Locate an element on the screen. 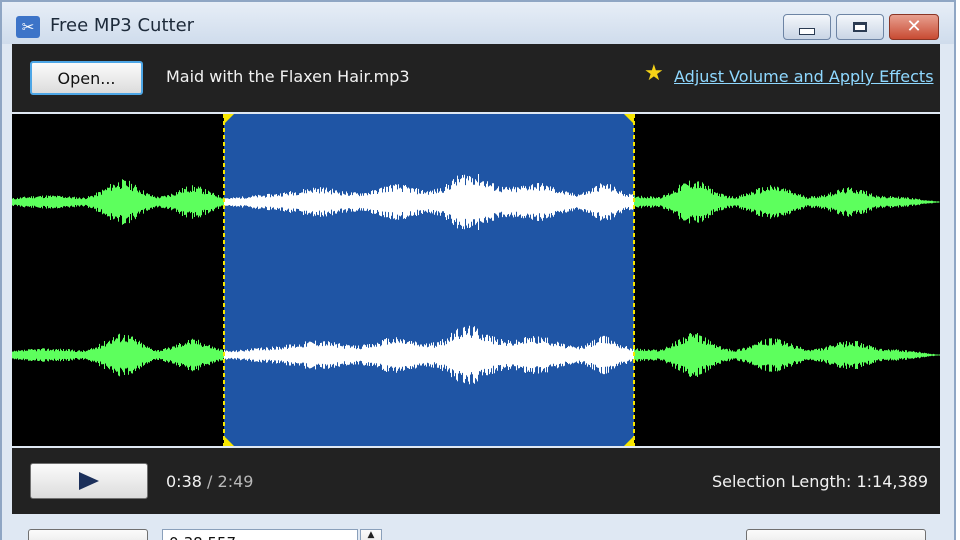  playback-time: 0:38 / 2:49 is located at coordinates (209, 481).